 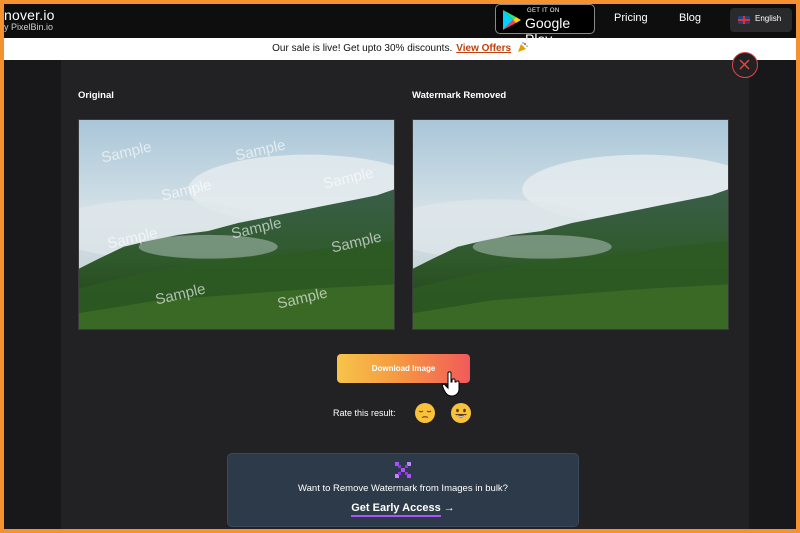 What do you see at coordinates (364, 413) in the screenshot?
I see `rate-result-label: Rate this result:` at bounding box center [364, 413].